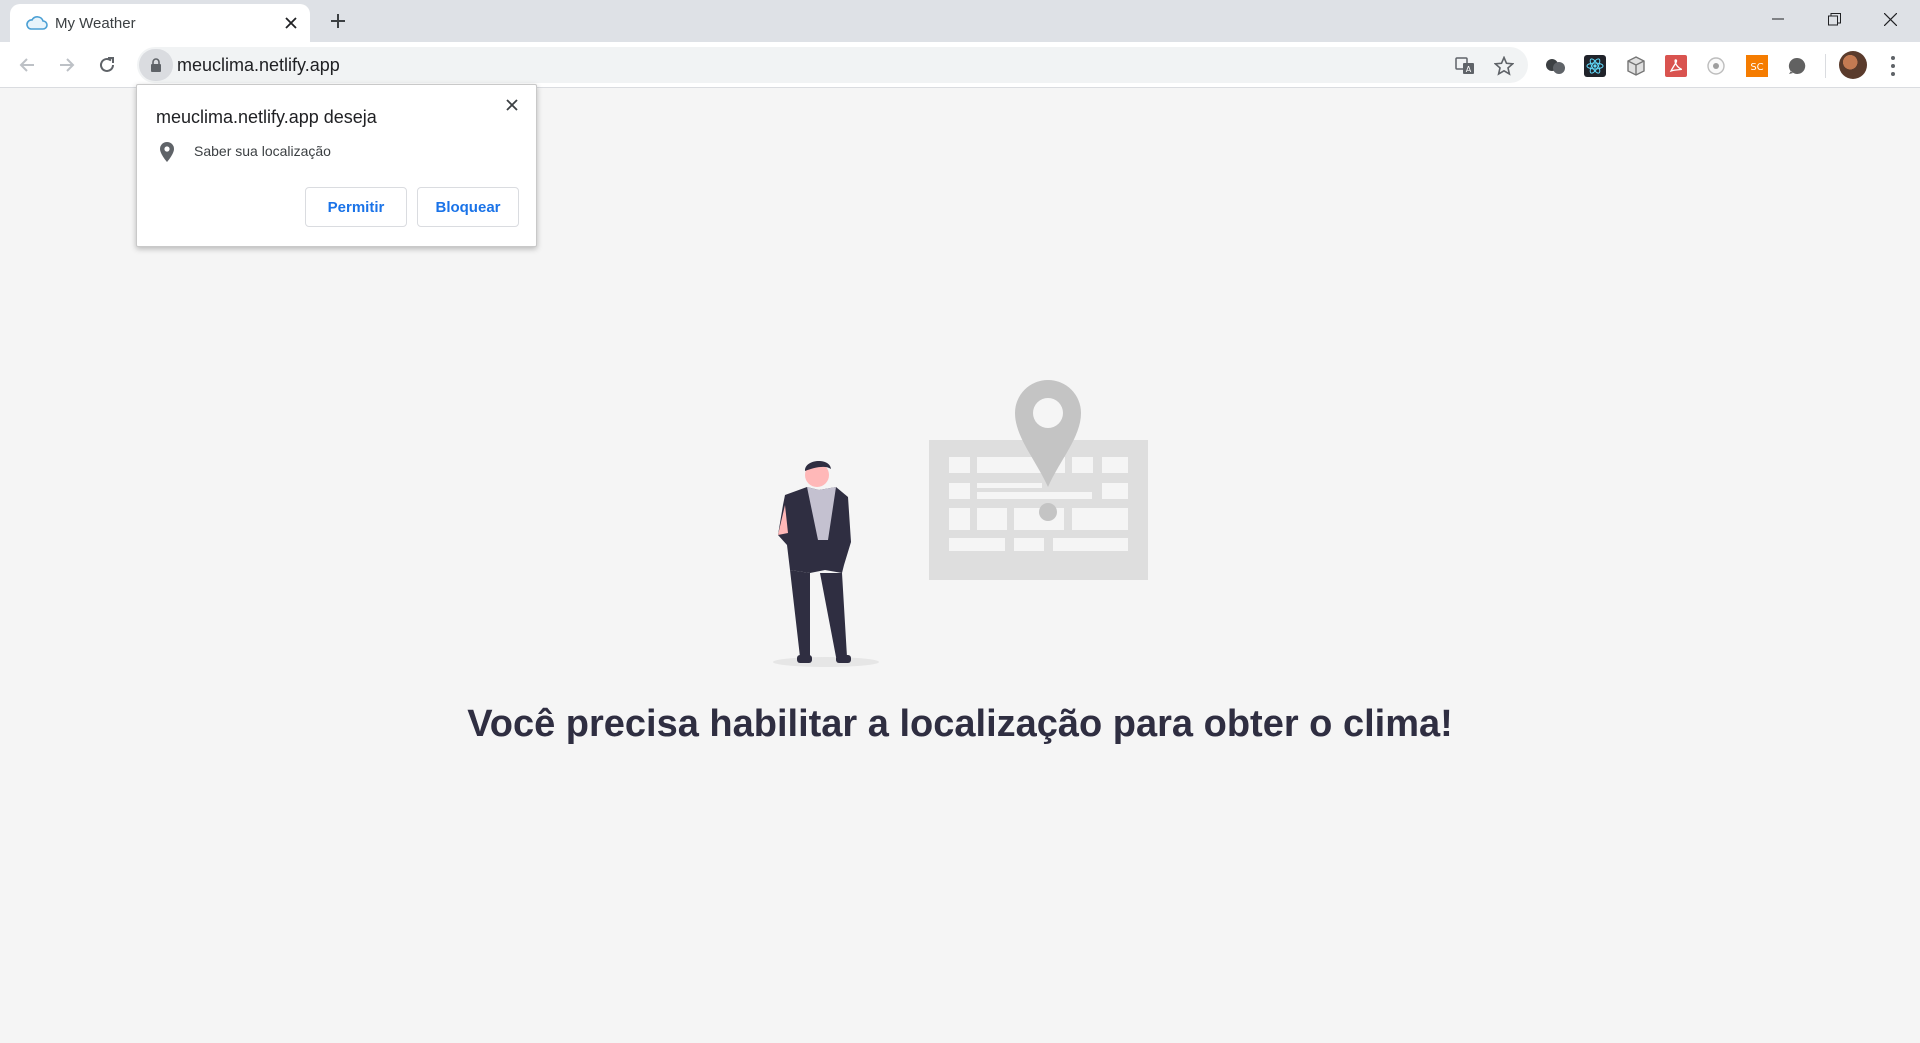 The width and height of the screenshot is (1920, 1043). I want to click on sc-extension-icon: SC, so click(1757, 66).